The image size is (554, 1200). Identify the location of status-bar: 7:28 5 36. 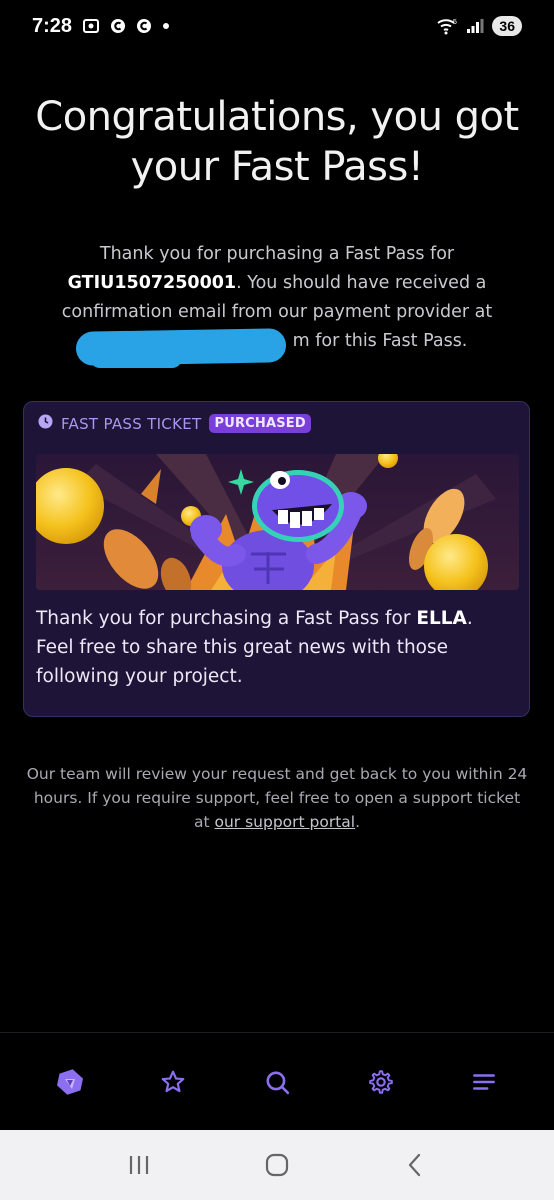
(277, 26).